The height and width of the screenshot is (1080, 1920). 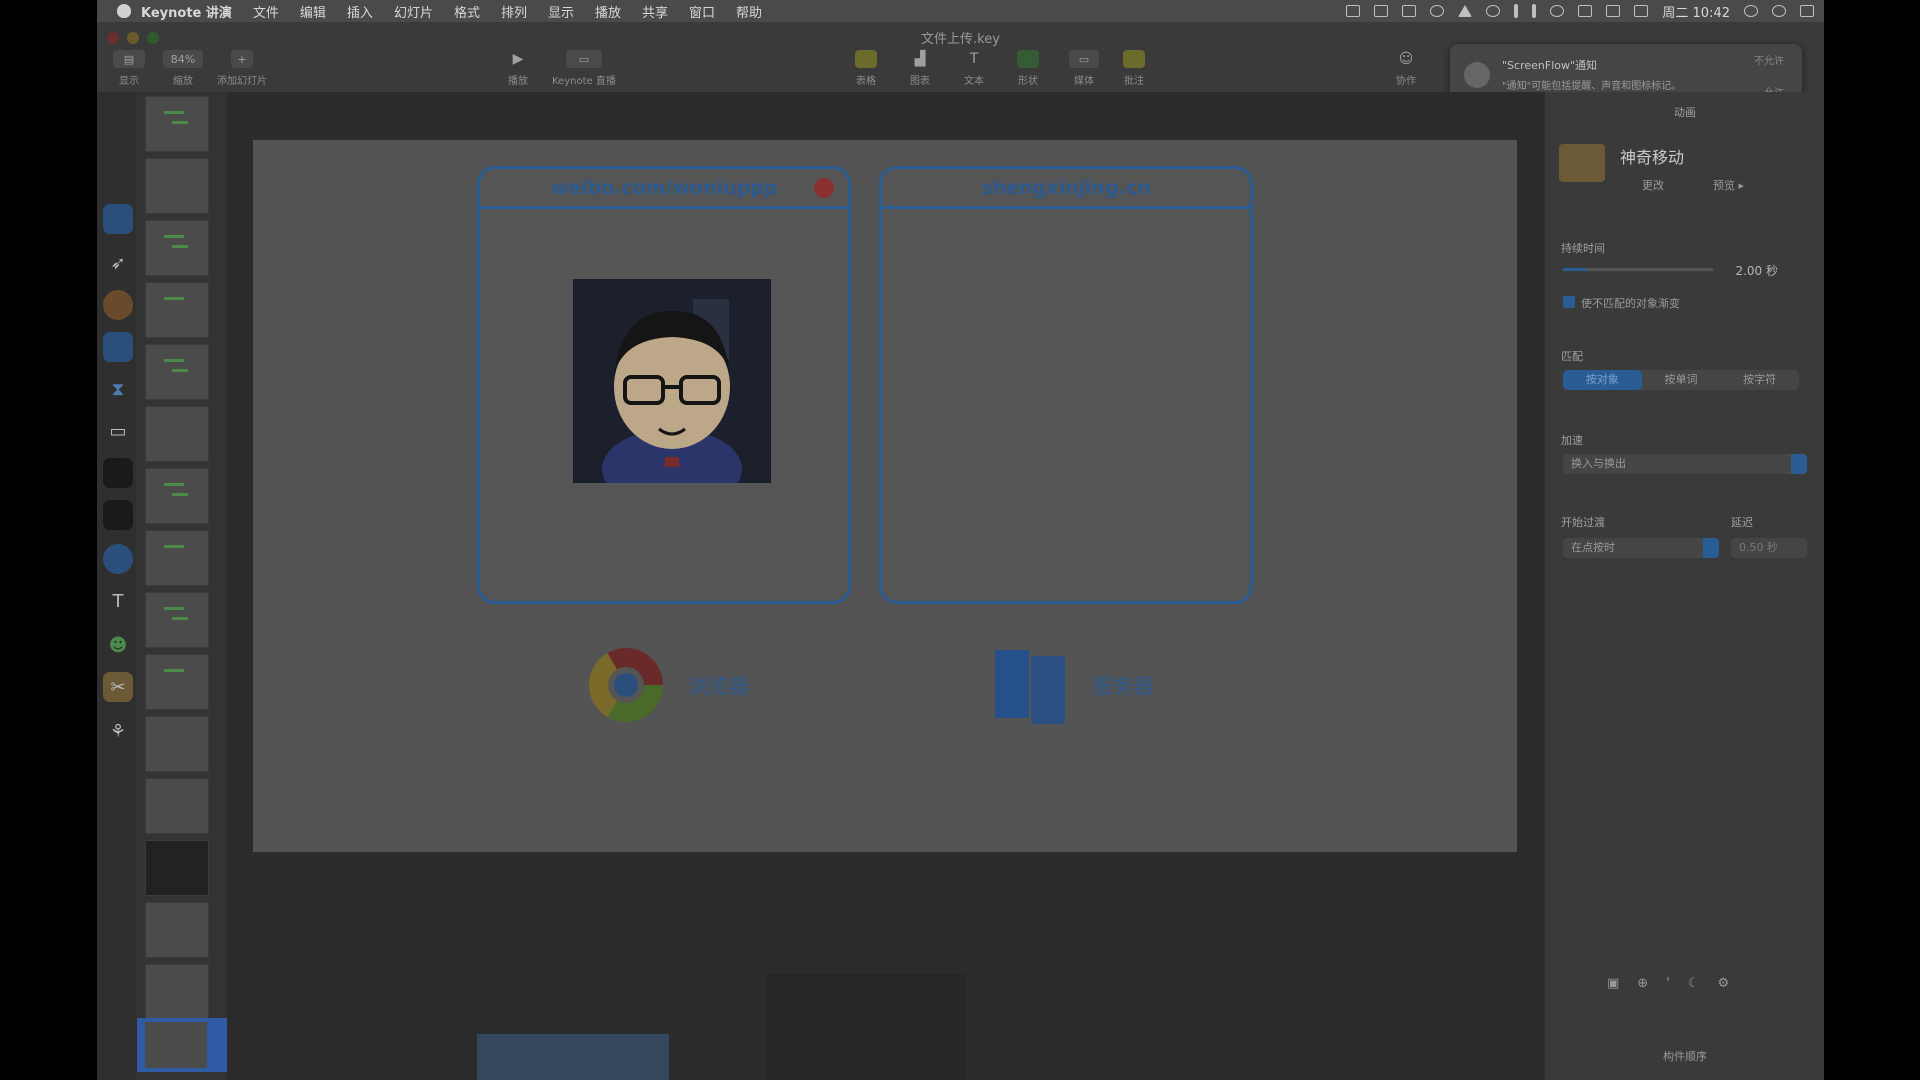 I want to click on menu-play: 播放, so click(x=608, y=11).